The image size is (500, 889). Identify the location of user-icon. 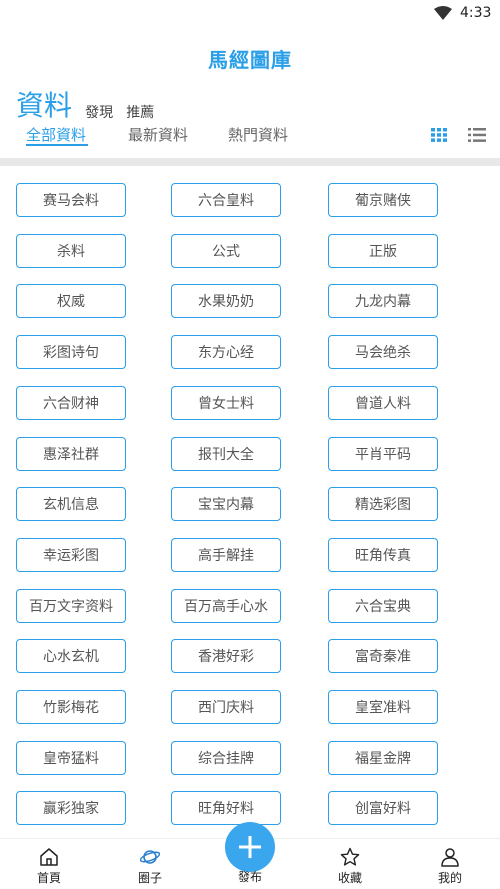
(450, 857).